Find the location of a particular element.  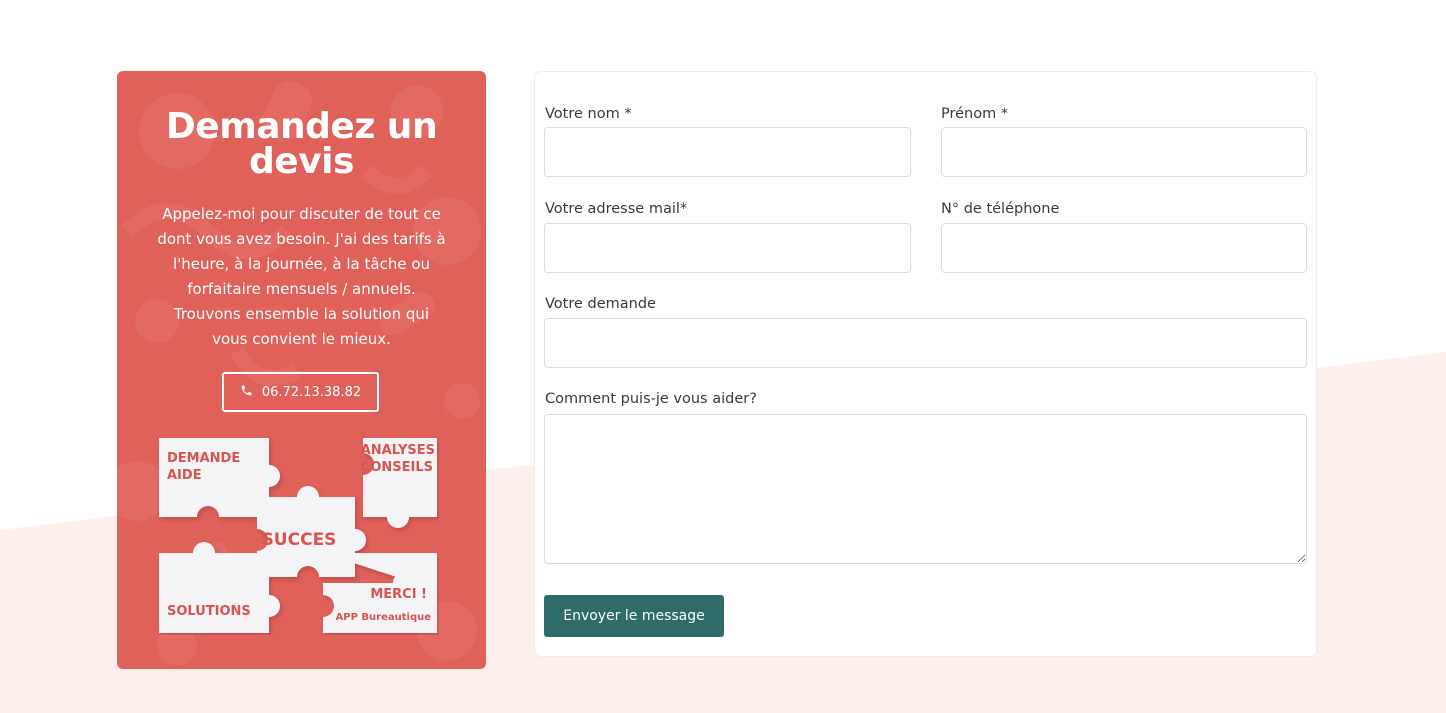

prenom-label: Prénom * is located at coordinates (975, 114).